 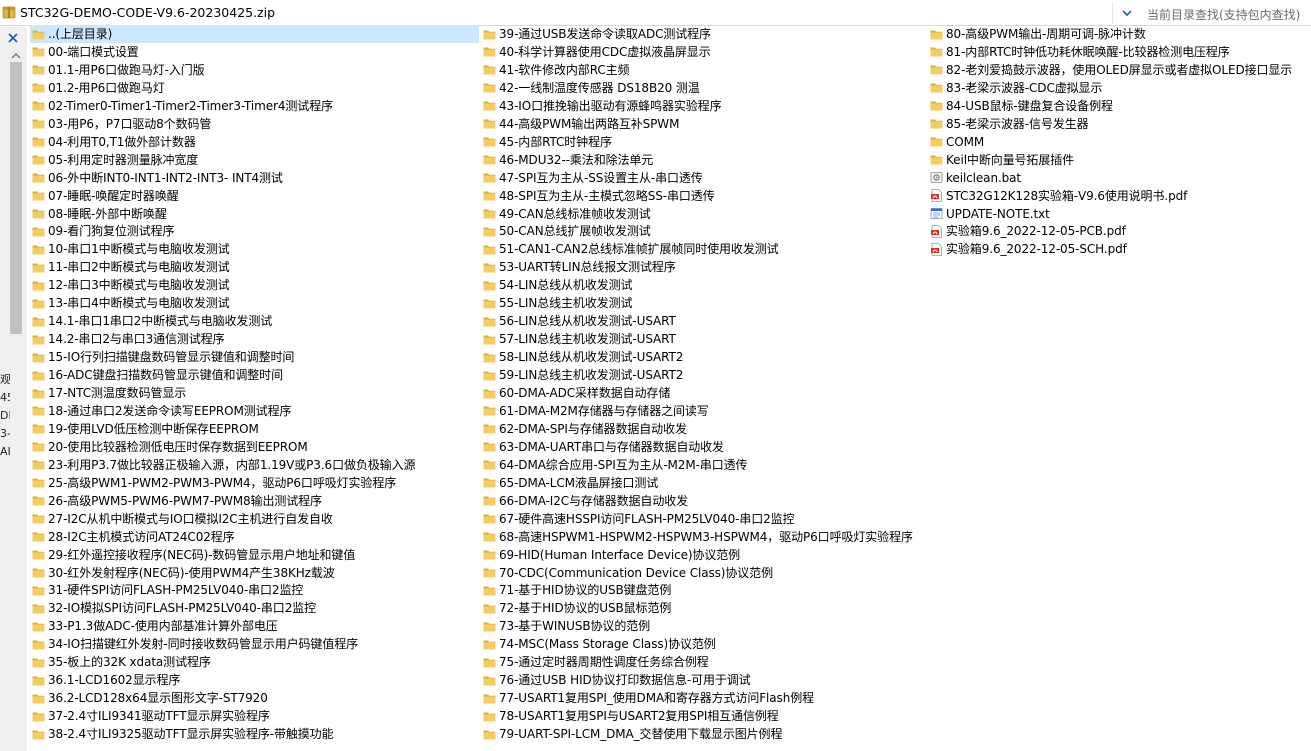 What do you see at coordinates (1118, 178) in the screenshot?
I see `file-item: keilclean.bat` at bounding box center [1118, 178].